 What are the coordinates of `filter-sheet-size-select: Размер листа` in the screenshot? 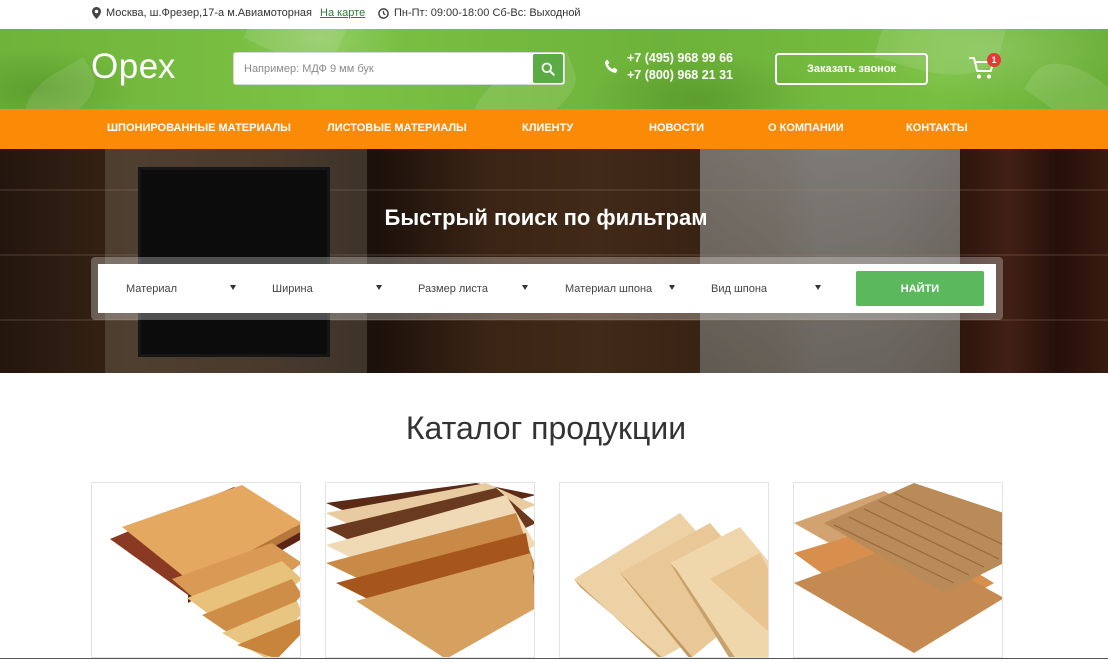 It's located at (476, 288).